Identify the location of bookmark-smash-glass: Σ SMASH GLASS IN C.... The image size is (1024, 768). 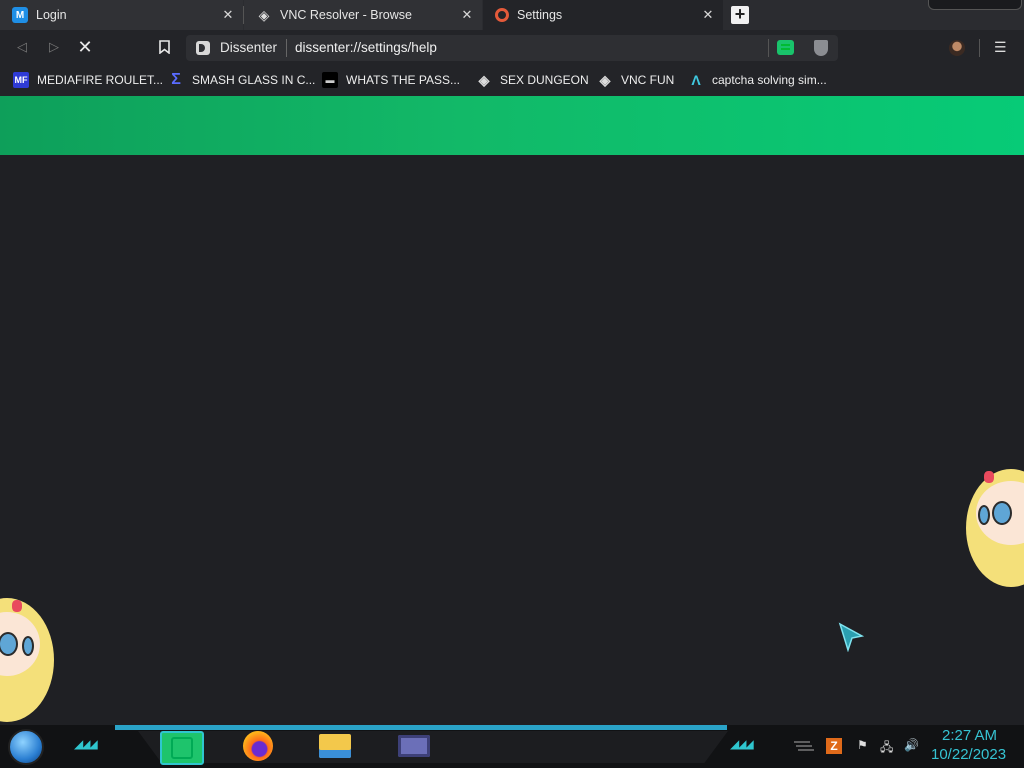
(241, 80).